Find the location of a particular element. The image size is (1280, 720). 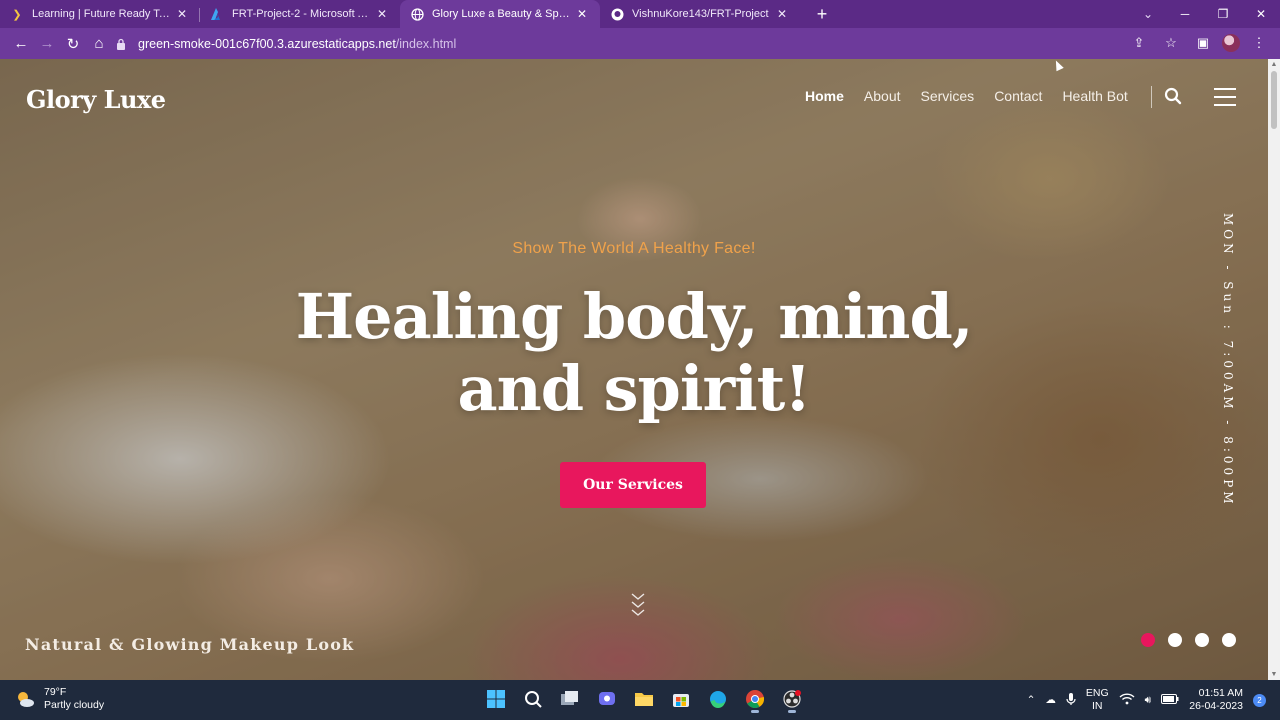

windows-start-icon is located at coordinates (496, 699).